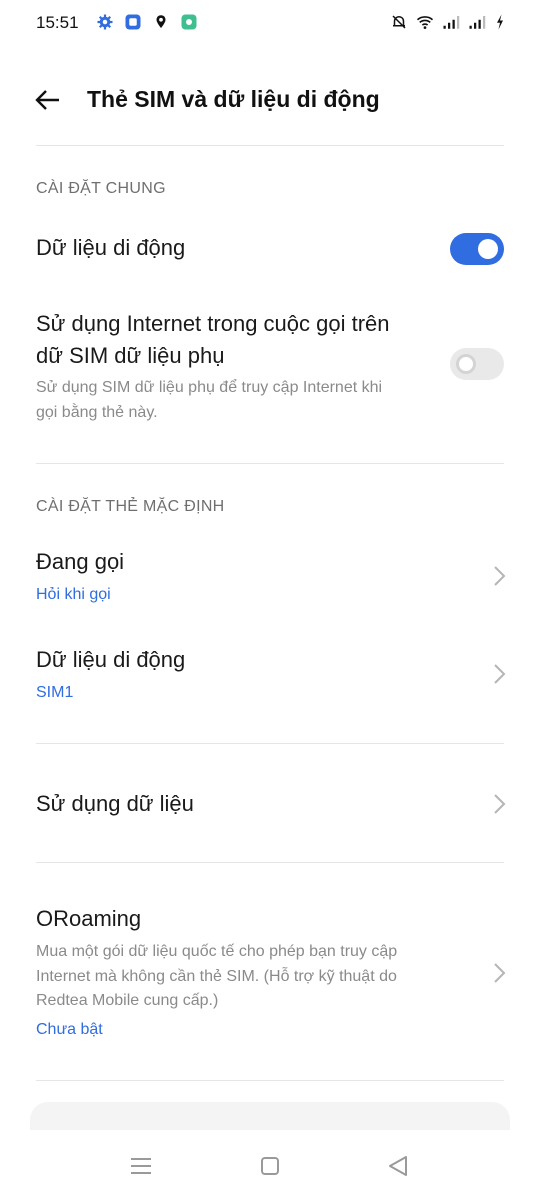  Describe the element at coordinates (270, 23) in the screenshot. I see `status-bar: 15:51` at that location.